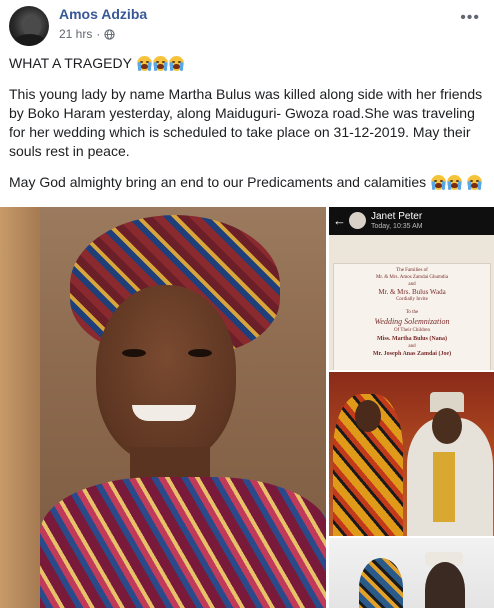 This screenshot has height=608, width=494. I want to click on card-line: Wedding Solemnization, so click(412, 321).